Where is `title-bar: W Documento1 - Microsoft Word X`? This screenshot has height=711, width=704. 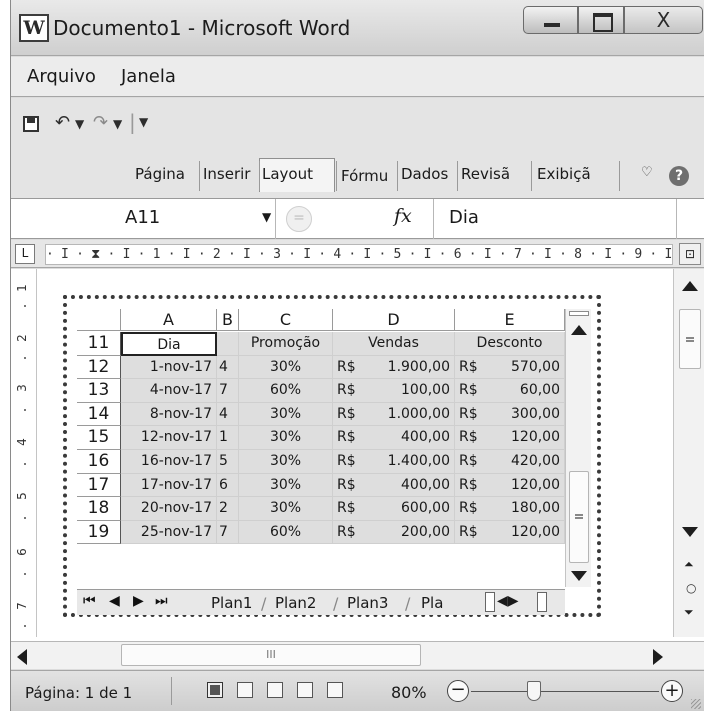 title-bar: W Documento1 - Microsoft Word X is located at coordinates (357, 28).